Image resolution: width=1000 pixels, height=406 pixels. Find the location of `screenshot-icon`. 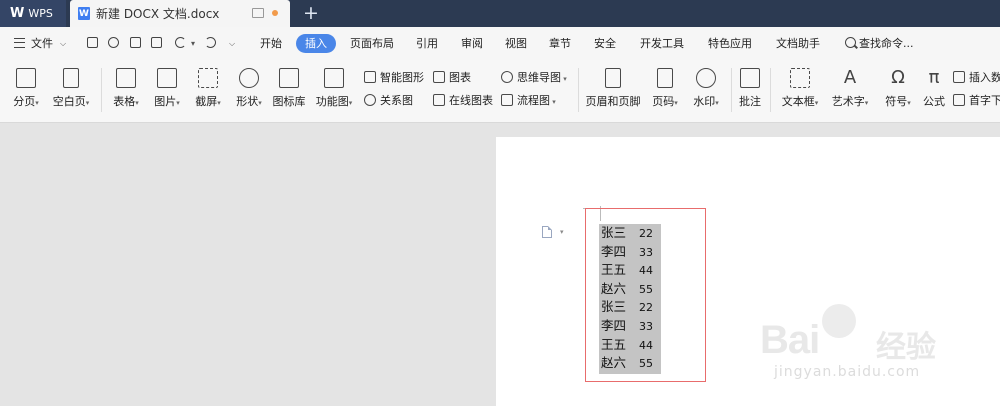

screenshot-icon is located at coordinates (208, 78).